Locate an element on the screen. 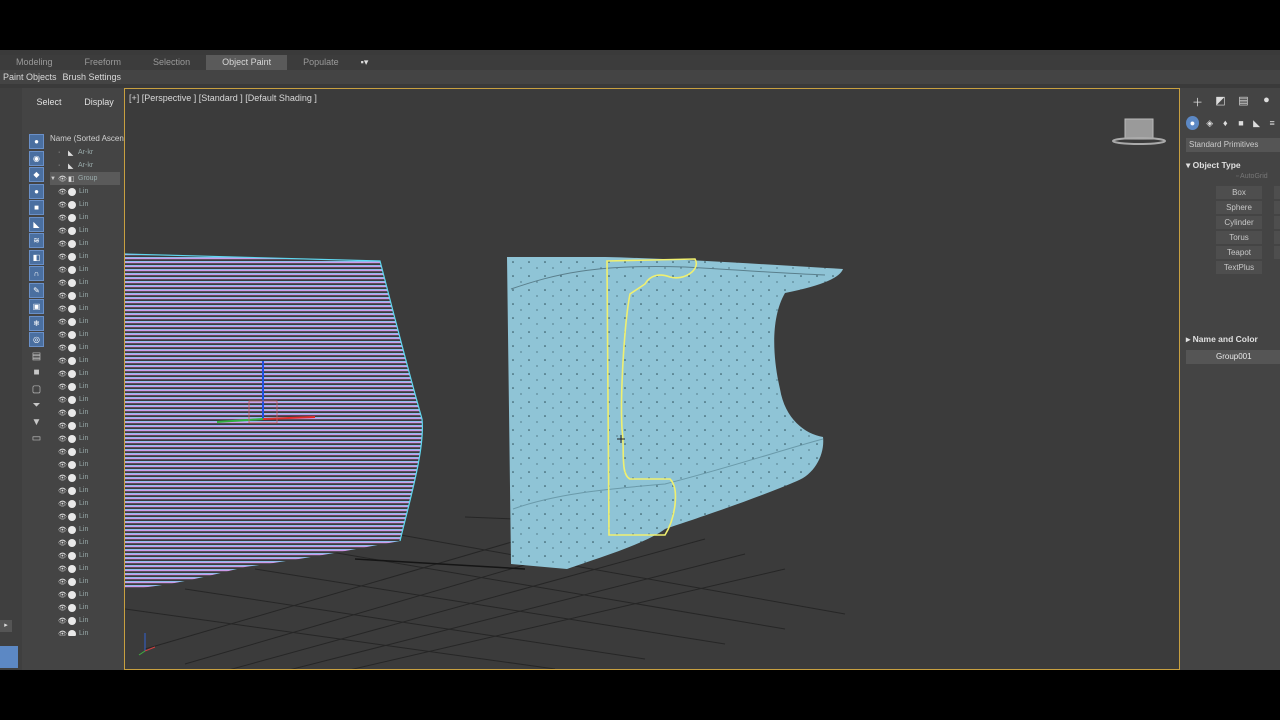 The width and height of the screenshot is (1280, 720). frozen-filter-icon: ❄ is located at coordinates (36, 323).